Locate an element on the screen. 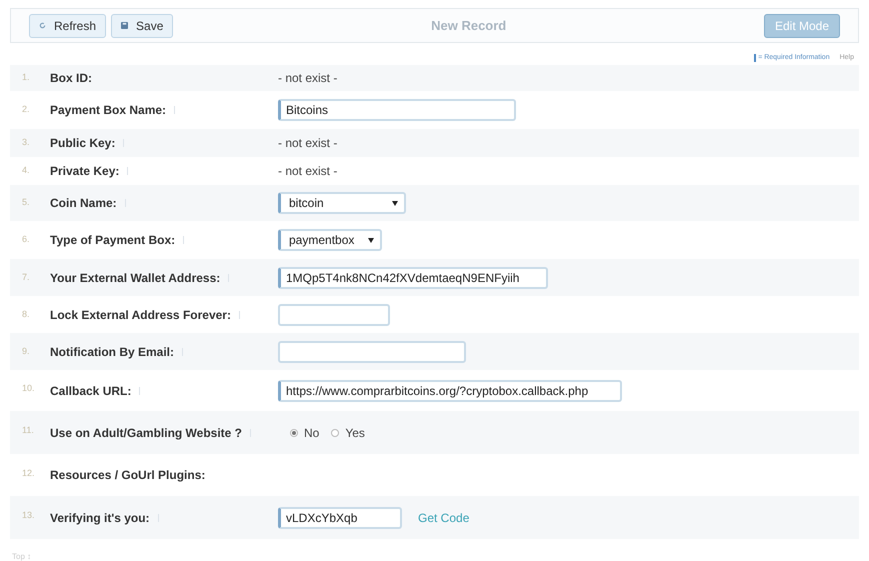  field-label: Coin Name: is located at coordinates (83, 203).